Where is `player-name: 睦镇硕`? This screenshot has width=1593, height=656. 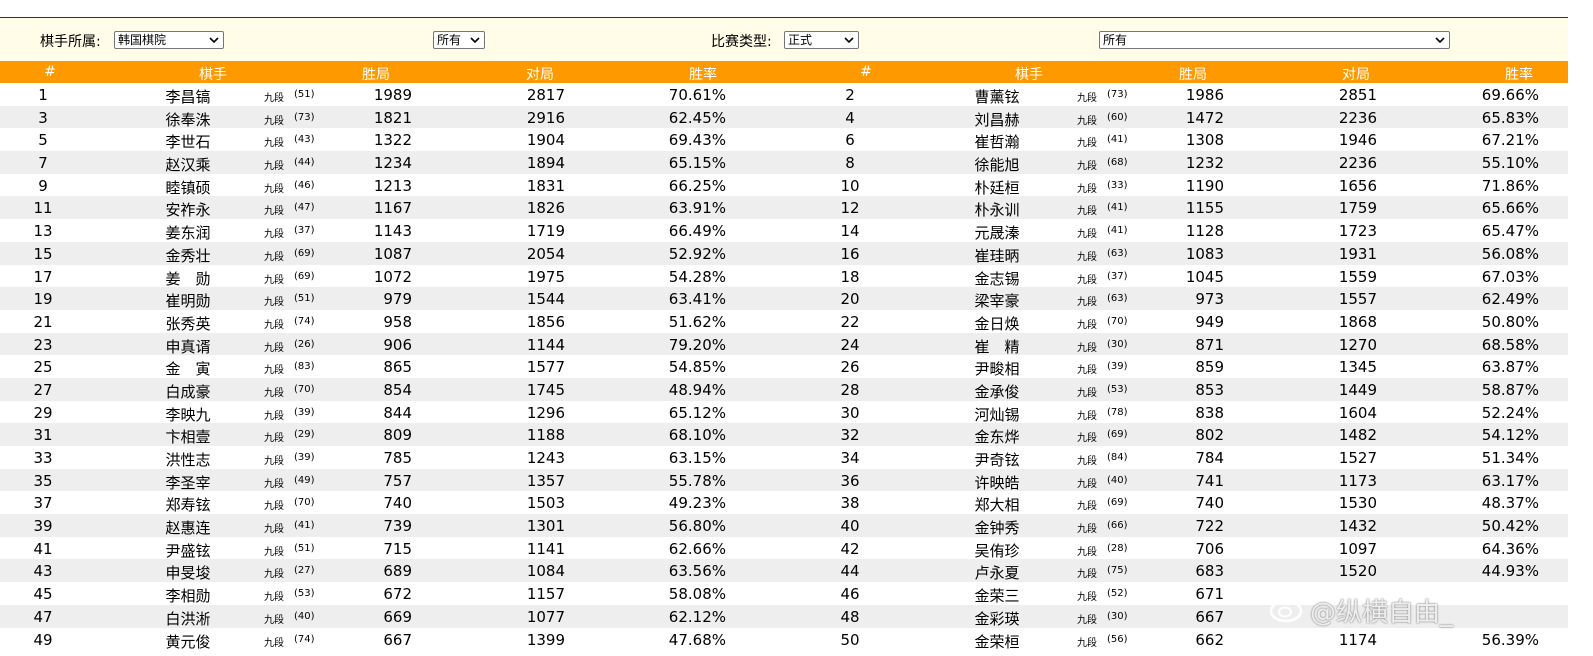 player-name: 睦镇硕 is located at coordinates (187, 187).